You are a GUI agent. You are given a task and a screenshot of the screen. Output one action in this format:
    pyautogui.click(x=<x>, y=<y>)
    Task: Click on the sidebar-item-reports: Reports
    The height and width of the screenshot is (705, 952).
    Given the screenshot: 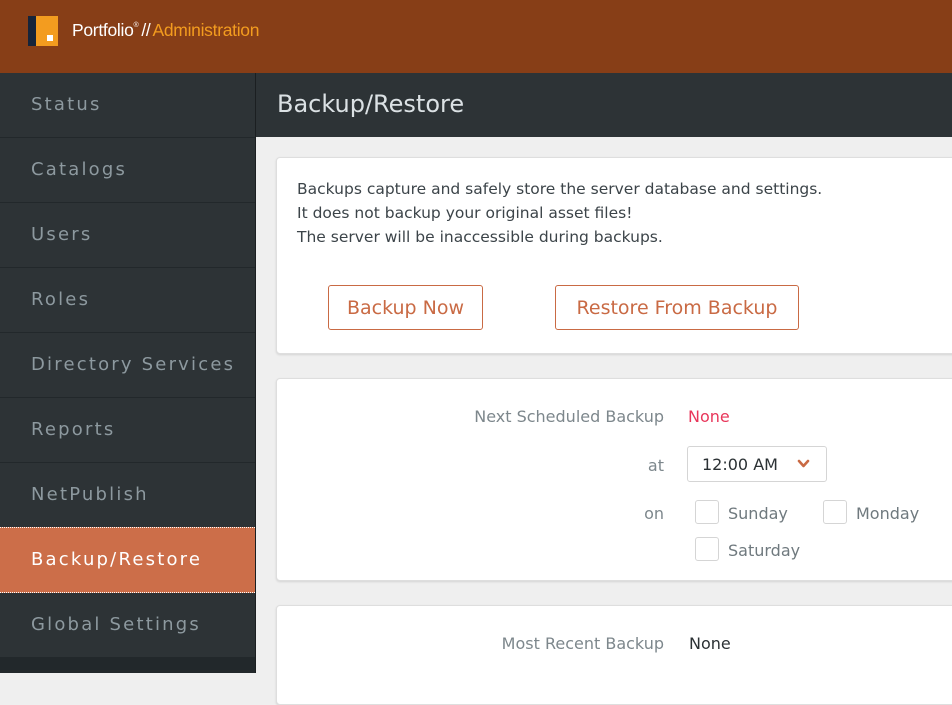 What is the action you would take?
    pyautogui.click(x=127, y=430)
    